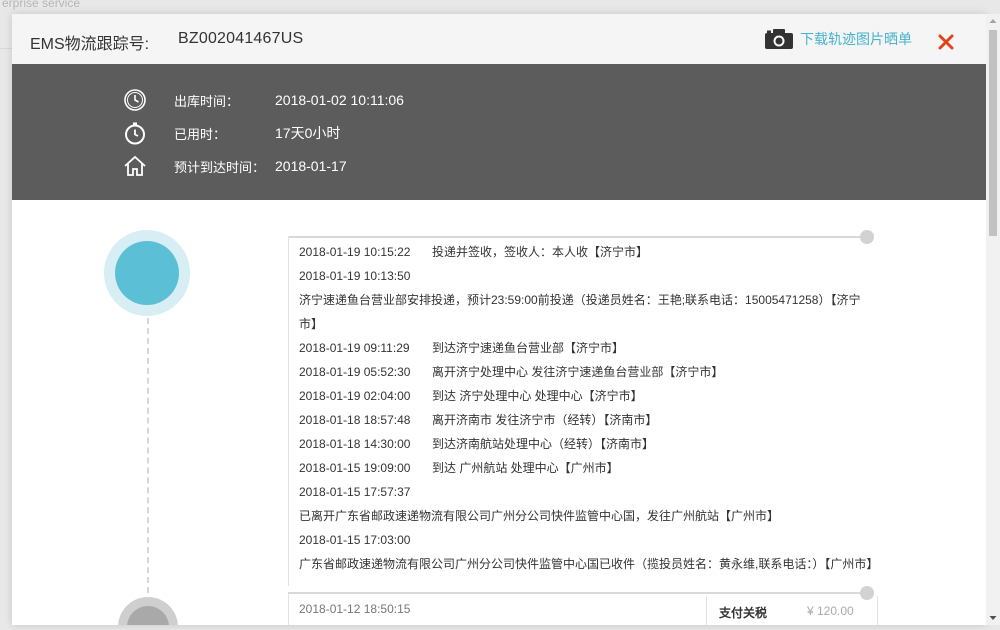 The height and width of the screenshot is (630, 1000). Describe the element at coordinates (993, 21) in the screenshot. I see `scroll-up-arrow-icon` at that location.